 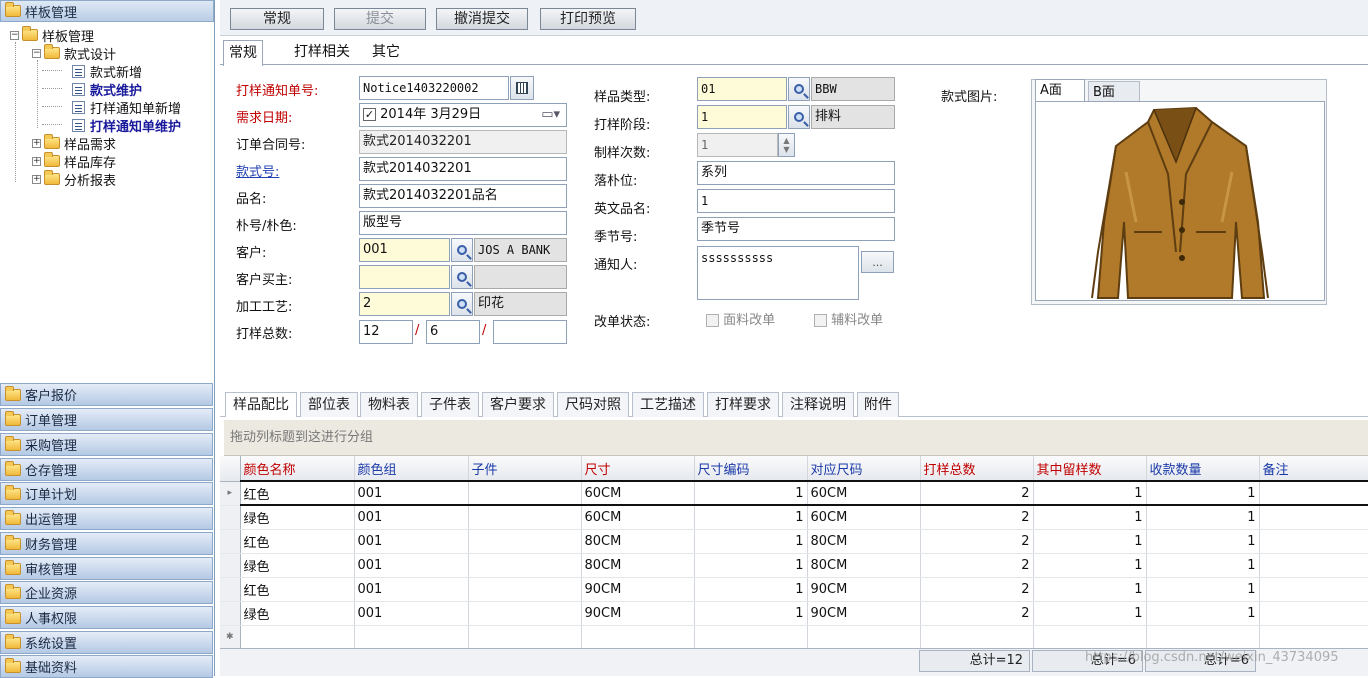 I want to click on contract-no-field: 款式2014032201, so click(x=463, y=142).